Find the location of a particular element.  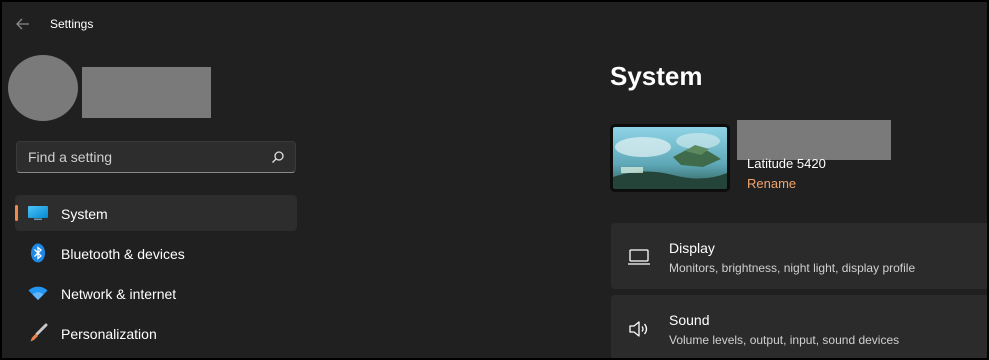

paintbrush-icon is located at coordinates (38, 333).